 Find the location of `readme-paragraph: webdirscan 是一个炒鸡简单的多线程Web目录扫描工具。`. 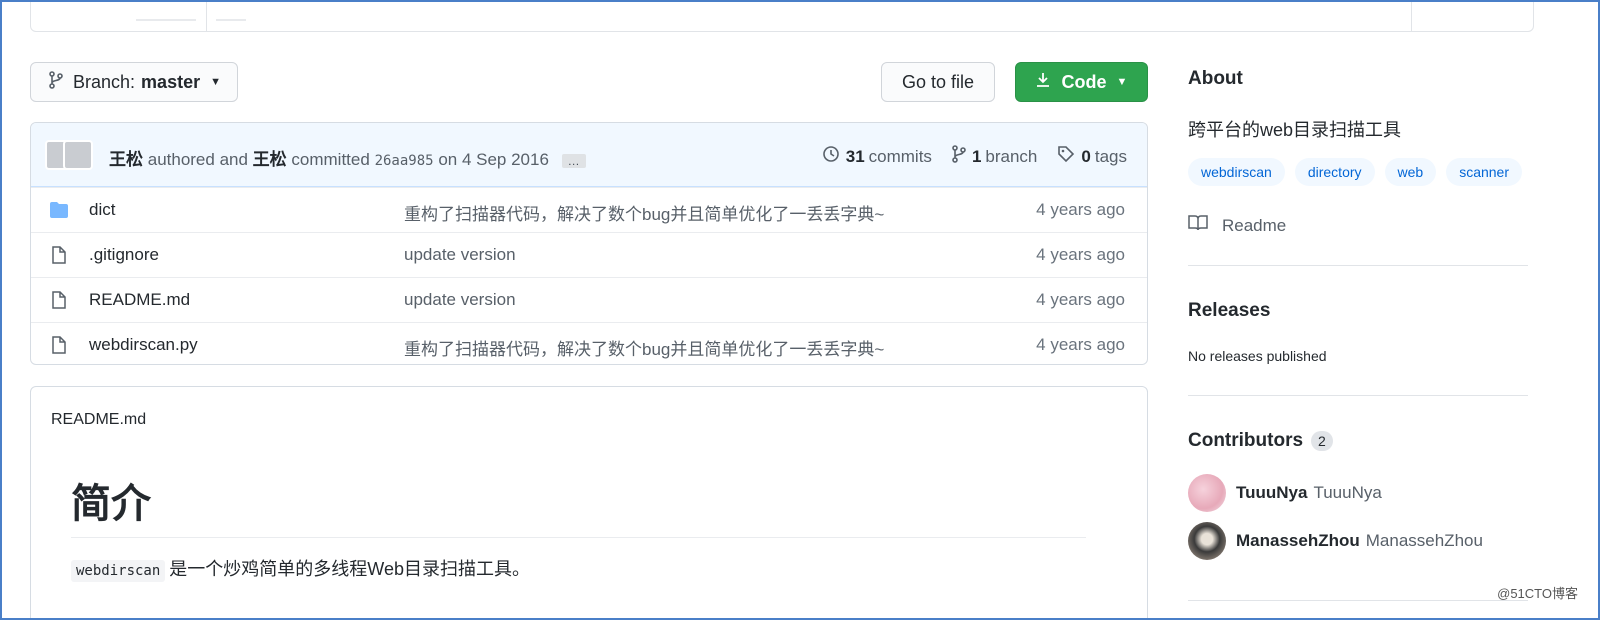

readme-paragraph: webdirscan 是一个炒鸡简单的多线程Web目录扫描工具。 is located at coordinates (300, 568).